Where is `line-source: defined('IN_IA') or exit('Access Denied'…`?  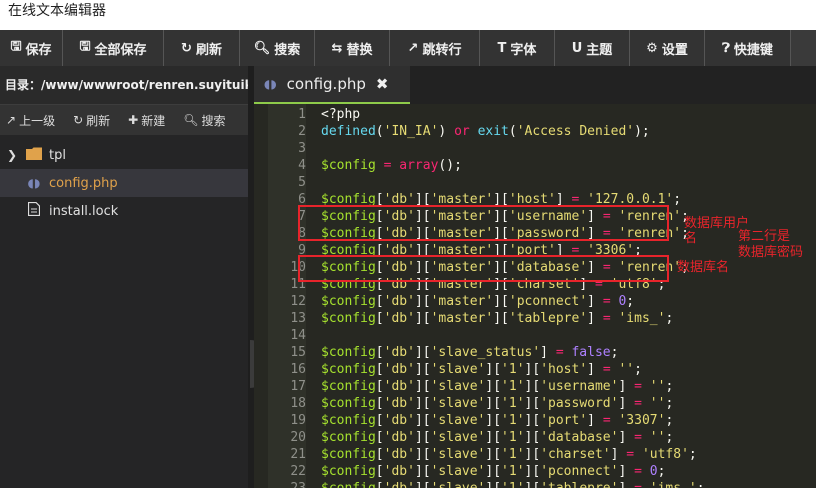 line-source: defined('IN_IA') or exit('Access Denied'… is located at coordinates (485, 131).